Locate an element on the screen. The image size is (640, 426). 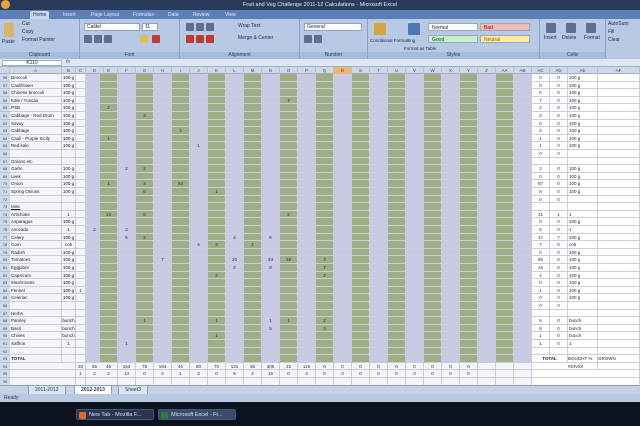
col-header-p: P is located at coordinates (307, 70).